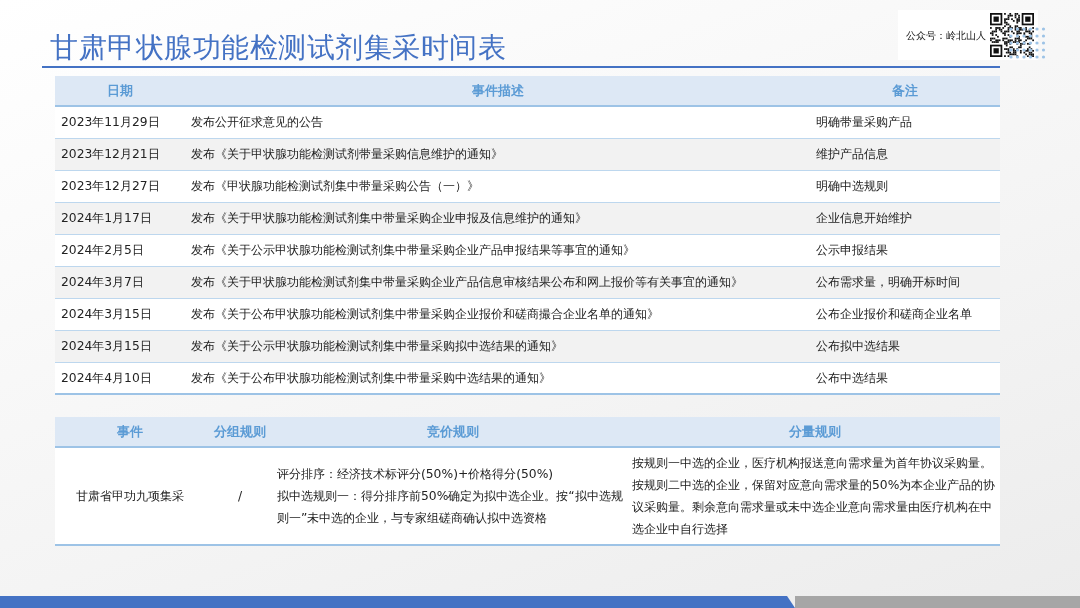 This screenshot has width=1080, height=608. What do you see at coordinates (120, 218) in the screenshot?
I see `date-cell: 2024年1月17日` at bounding box center [120, 218].